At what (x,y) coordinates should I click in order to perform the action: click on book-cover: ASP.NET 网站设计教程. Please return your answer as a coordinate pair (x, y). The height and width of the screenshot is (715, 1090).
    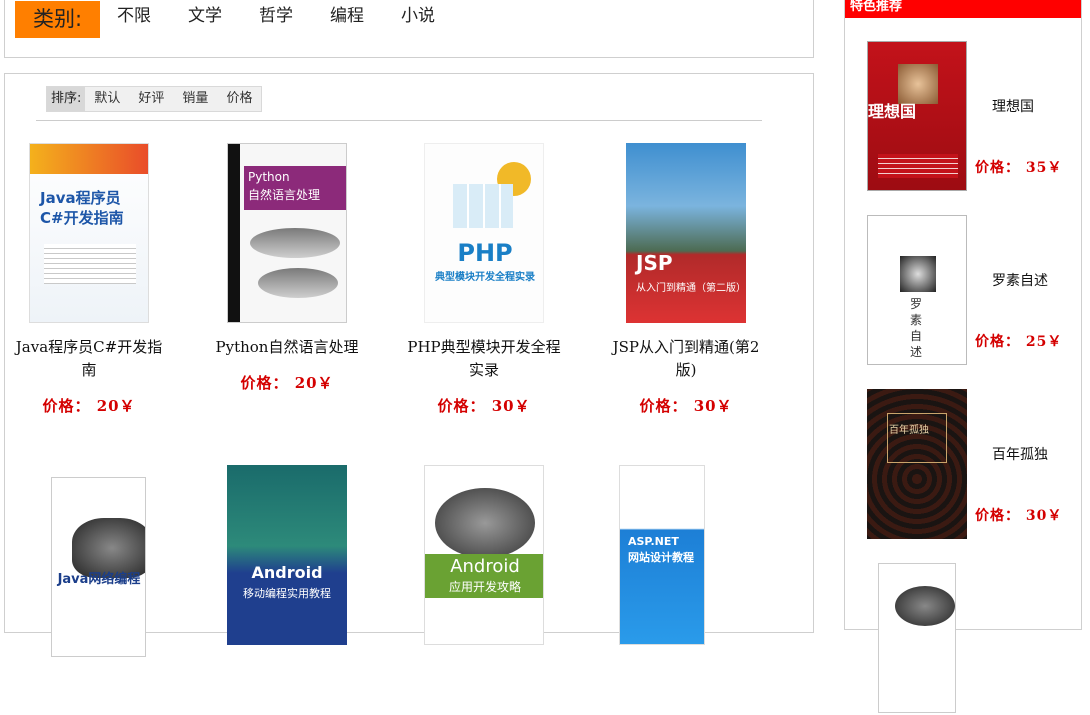
    Looking at the image, I should click on (662, 555).